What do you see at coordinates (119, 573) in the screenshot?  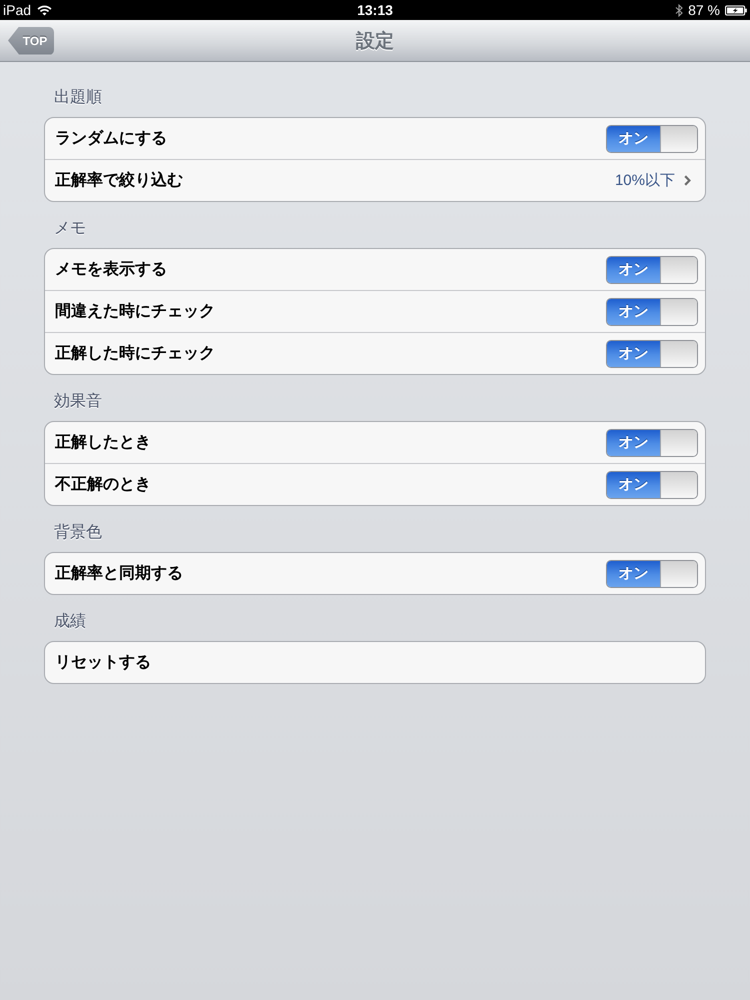 I see `row-label: 正解率と同期する` at bounding box center [119, 573].